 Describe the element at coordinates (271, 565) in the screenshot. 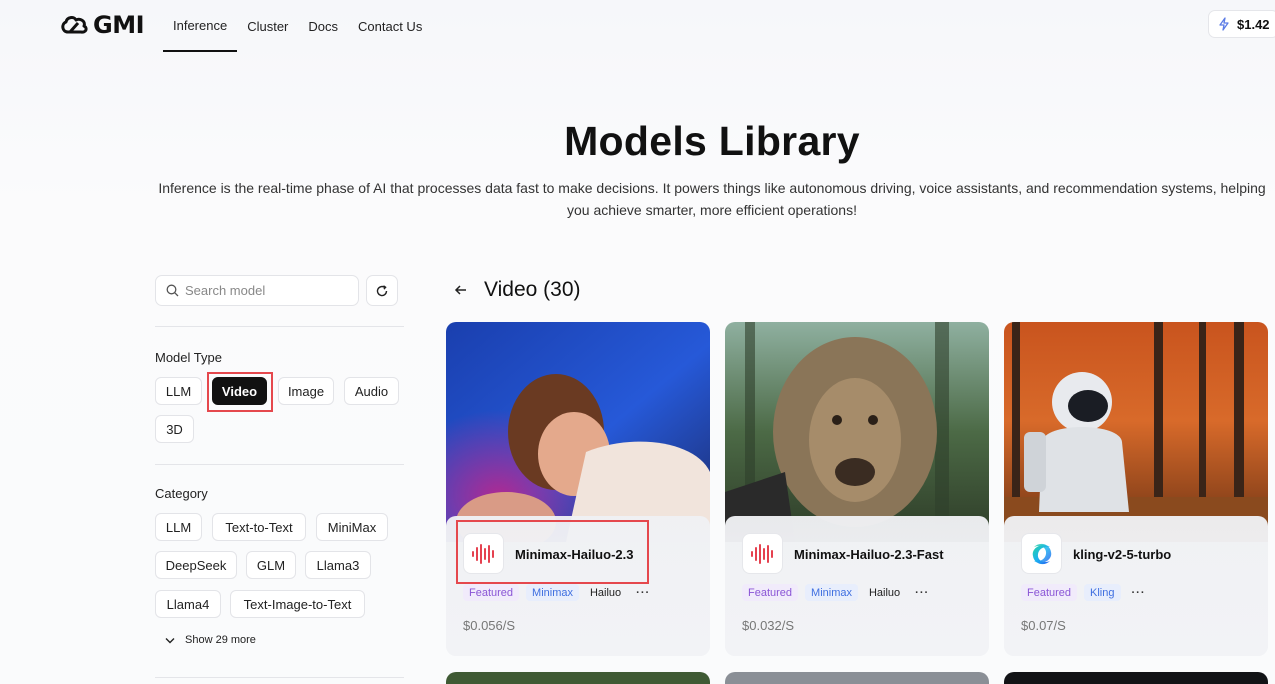

I see `category-glm: GLM` at that location.